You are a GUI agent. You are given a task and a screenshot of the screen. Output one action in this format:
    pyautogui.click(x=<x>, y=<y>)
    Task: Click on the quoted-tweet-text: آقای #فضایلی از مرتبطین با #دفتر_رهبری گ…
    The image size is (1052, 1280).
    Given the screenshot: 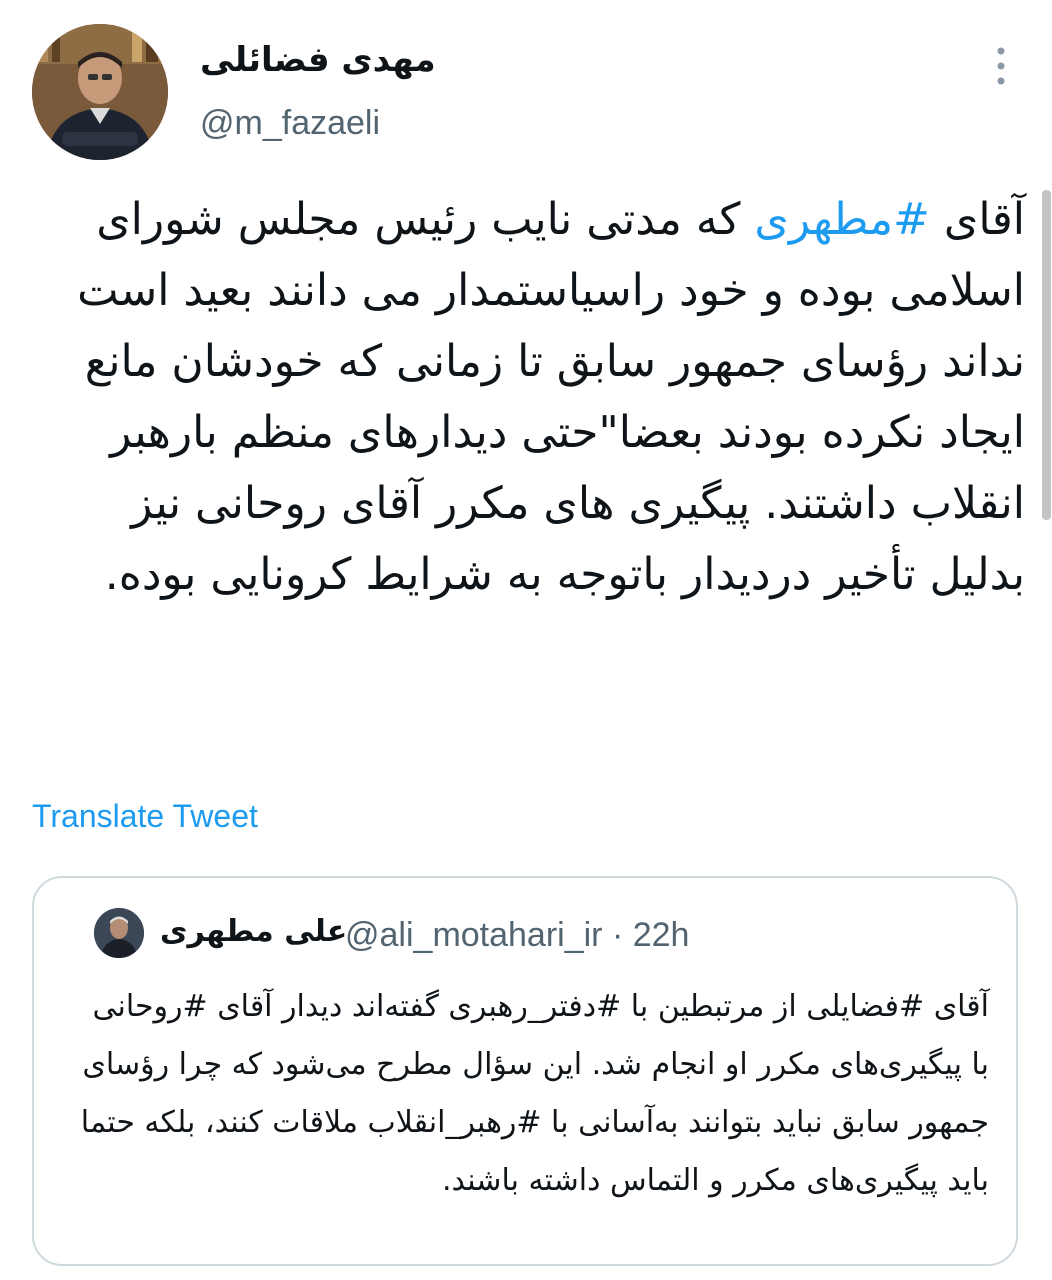 What is the action you would take?
    pyautogui.click(x=534, y=1093)
    